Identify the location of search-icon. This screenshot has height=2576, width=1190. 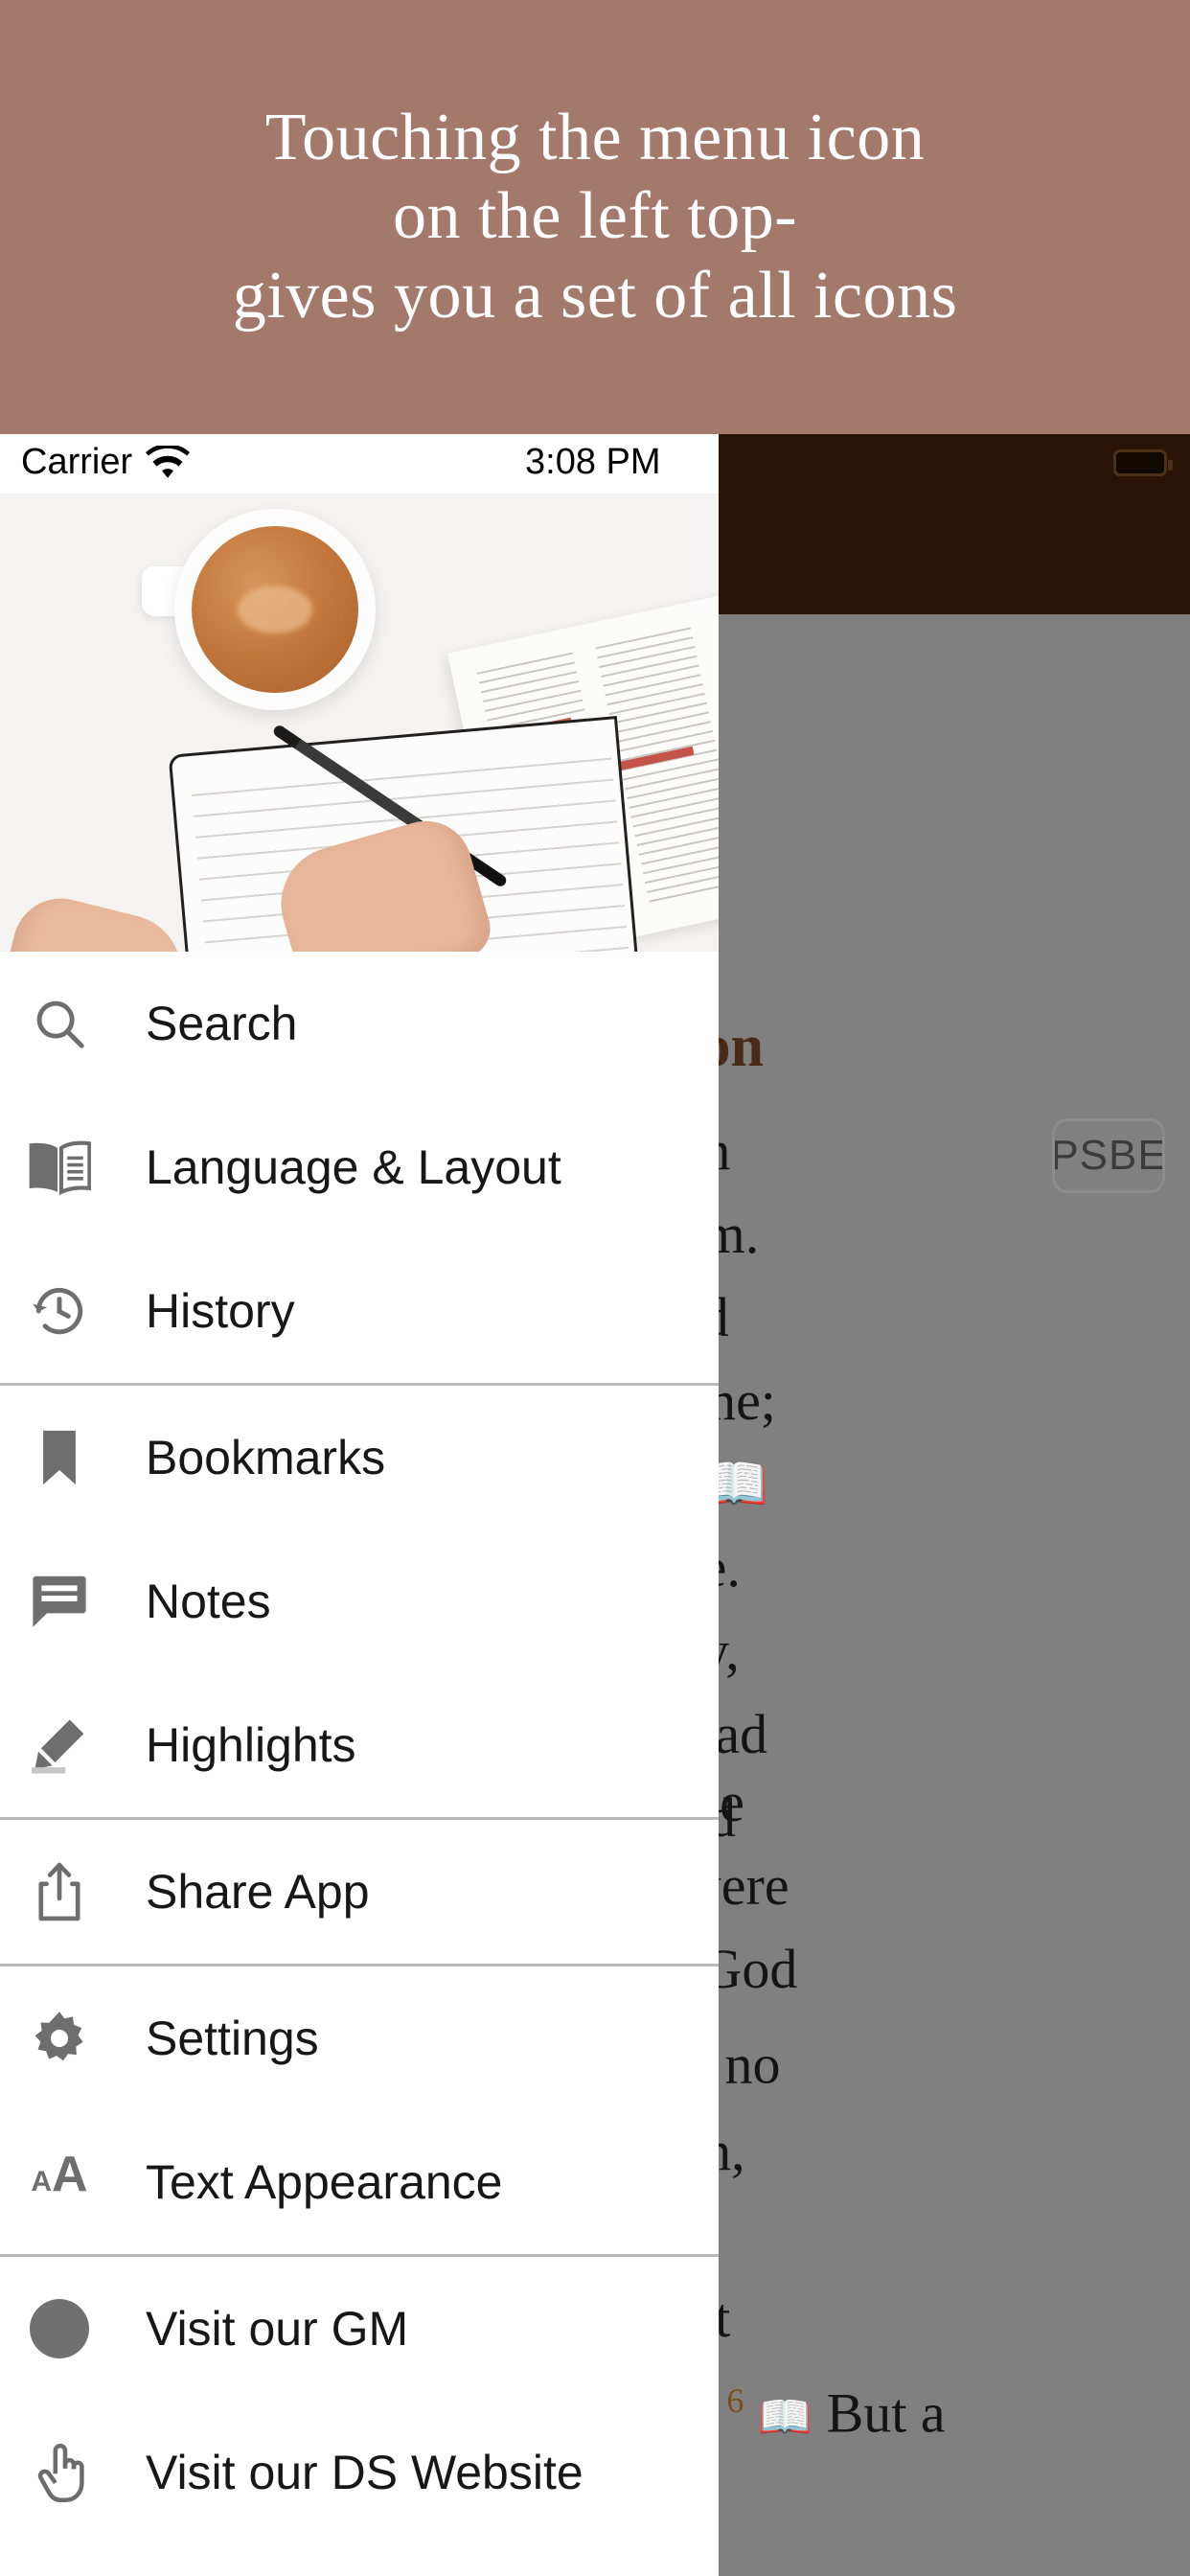
(60, 1023).